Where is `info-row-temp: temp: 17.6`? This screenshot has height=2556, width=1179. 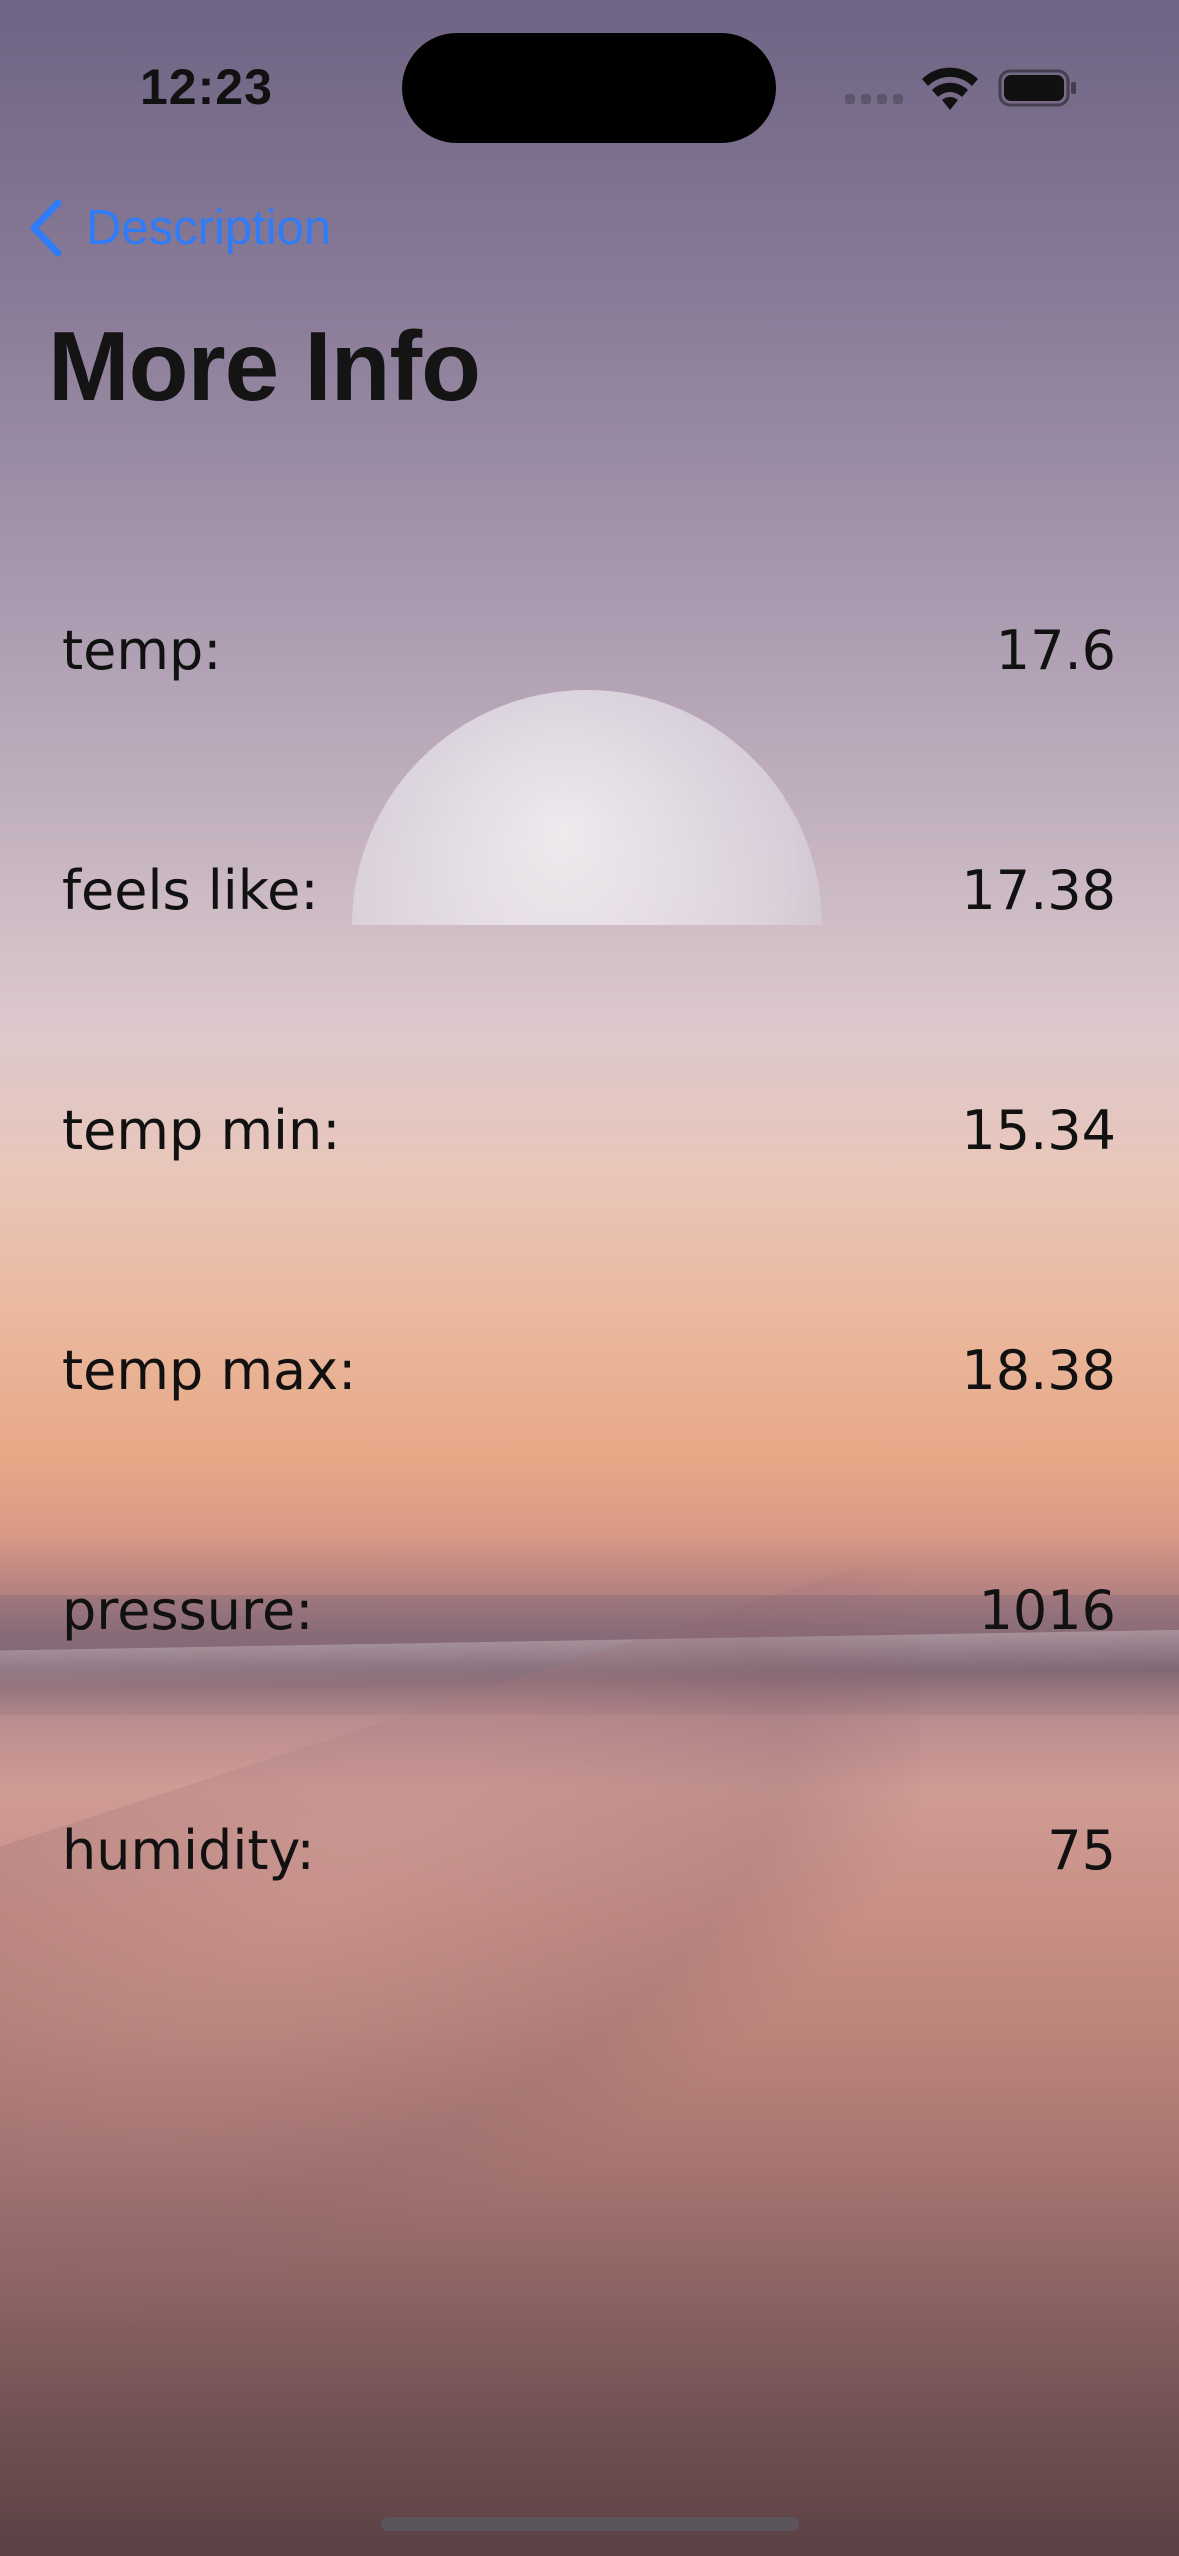 info-row-temp: temp: 17.6 is located at coordinates (588, 650).